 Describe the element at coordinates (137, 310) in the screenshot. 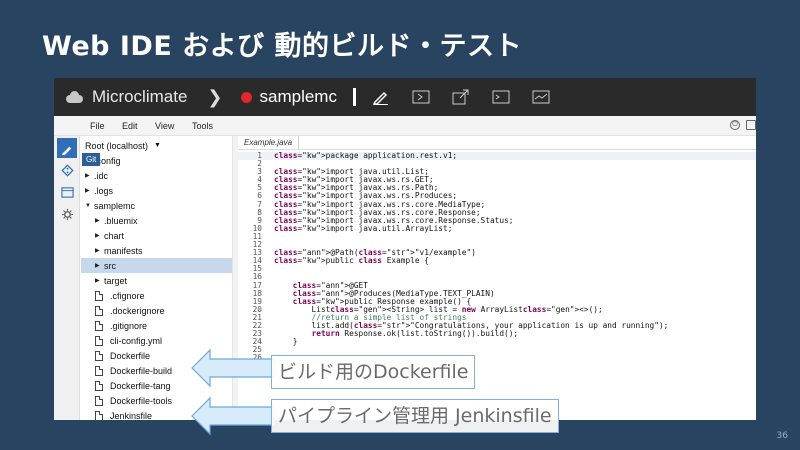

I see `tree-item-label: .dockerignore` at that location.